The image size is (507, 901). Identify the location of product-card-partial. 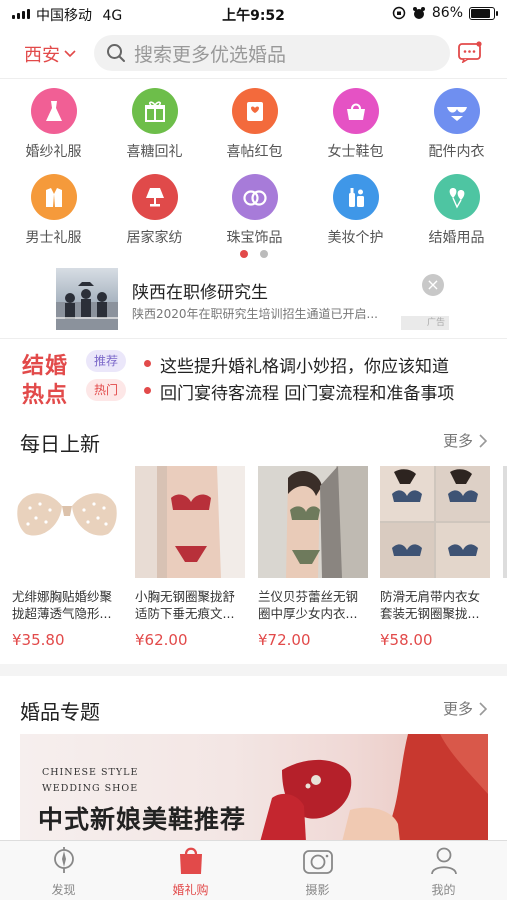
(505, 522).